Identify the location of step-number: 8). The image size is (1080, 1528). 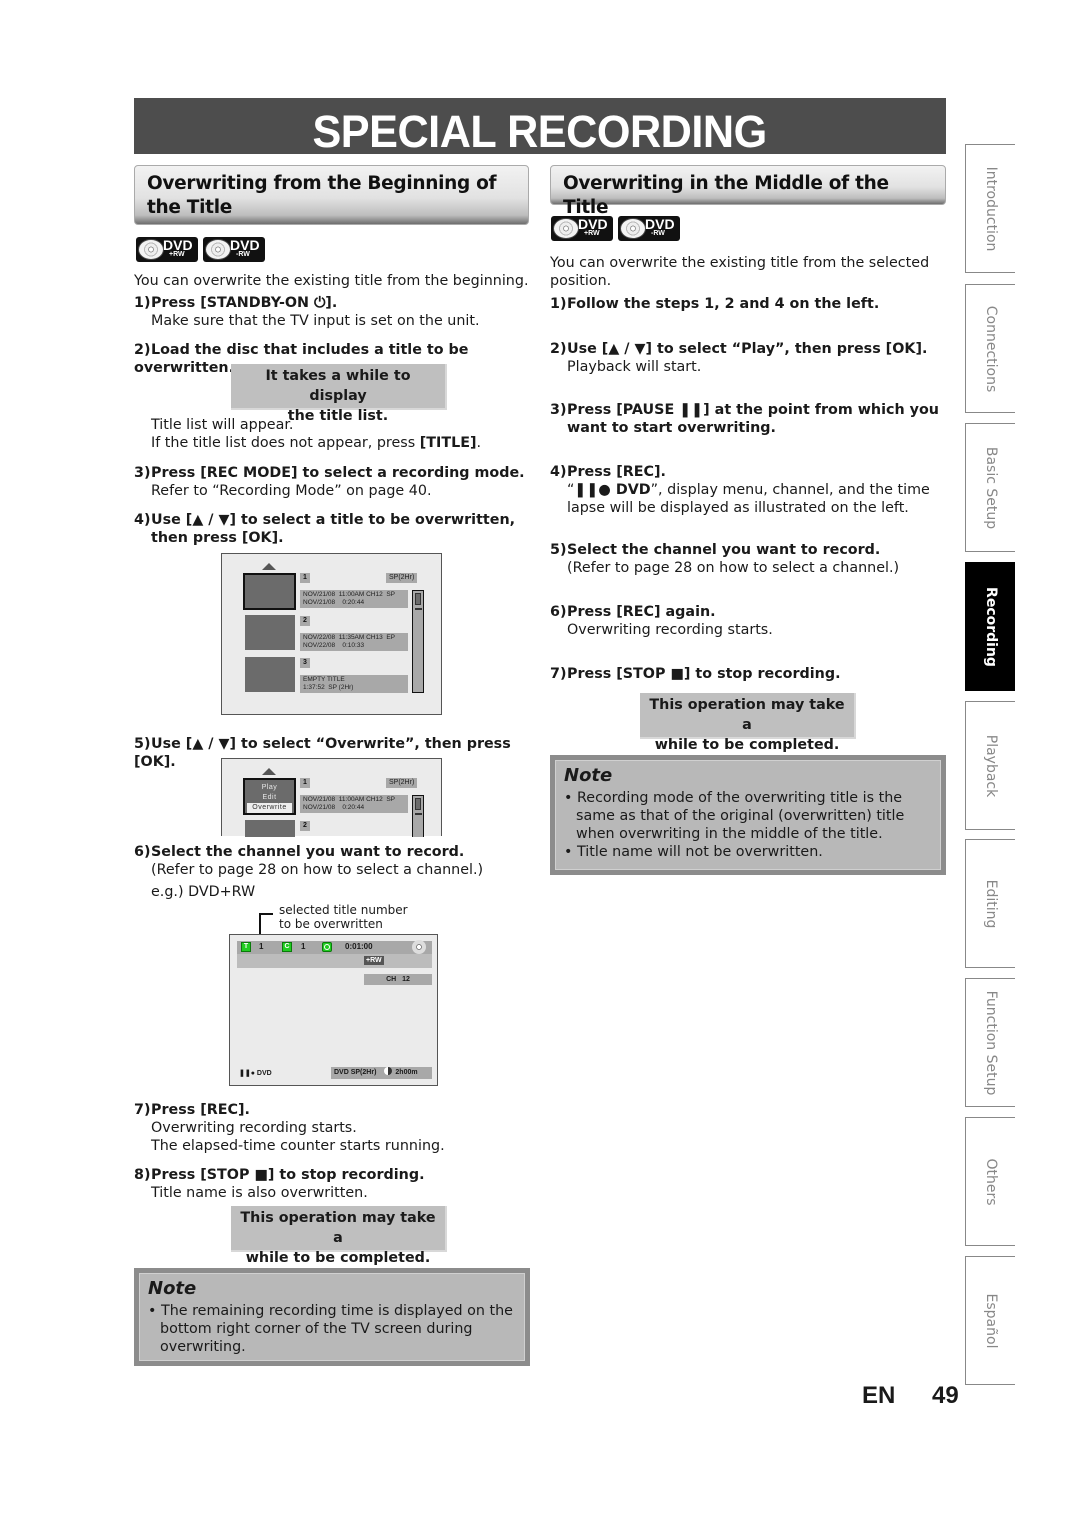
(142, 1175).